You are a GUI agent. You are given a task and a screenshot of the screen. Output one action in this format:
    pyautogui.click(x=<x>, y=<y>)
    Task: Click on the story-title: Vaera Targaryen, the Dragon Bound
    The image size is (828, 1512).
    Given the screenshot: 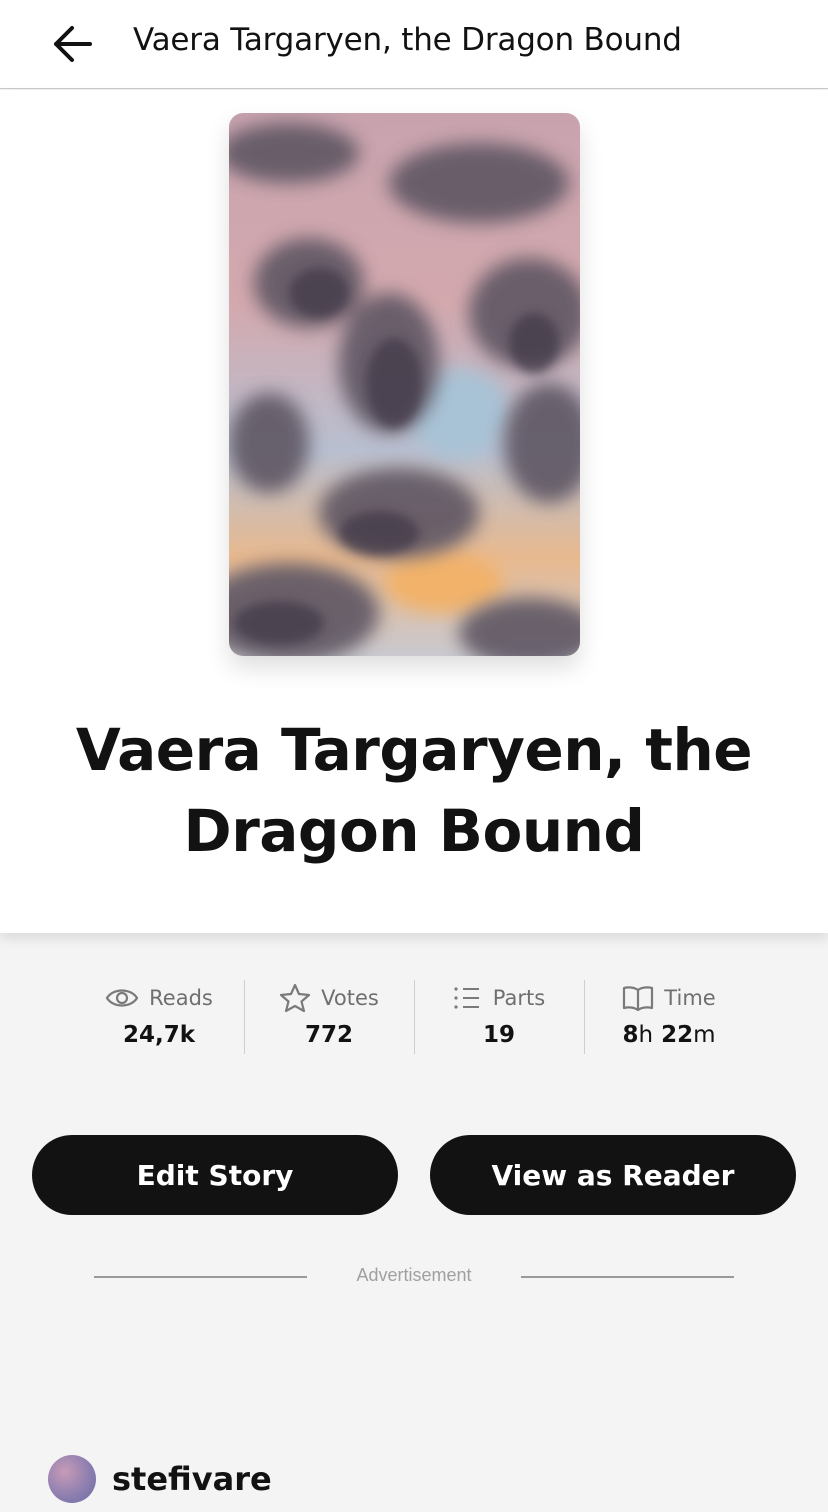 What is the action you would take?
    pyautogui.click(x=414, y=790)
    